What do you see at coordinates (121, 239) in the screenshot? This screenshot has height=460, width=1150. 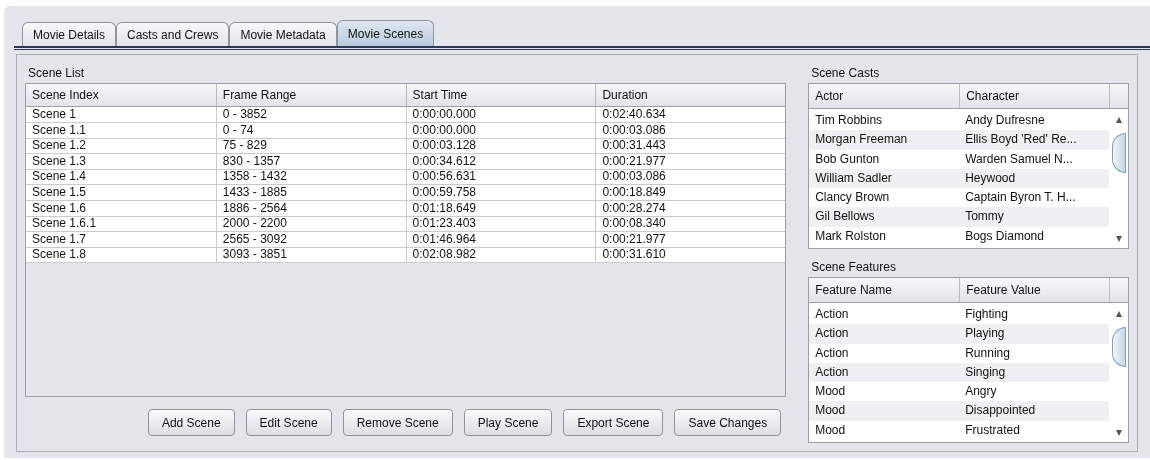 I see `table-cell: Scene 1.7` at bounding box center [121, 239].